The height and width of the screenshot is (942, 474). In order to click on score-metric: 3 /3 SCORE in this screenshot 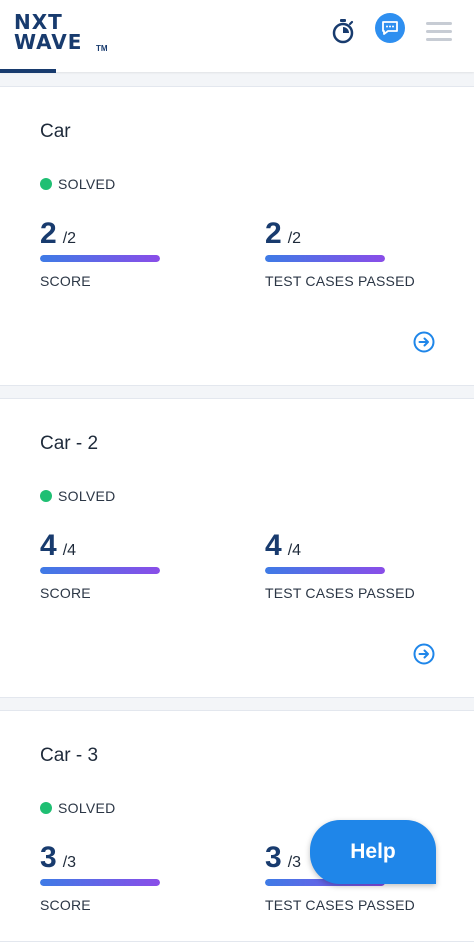, I will do `click(135, 881)`.